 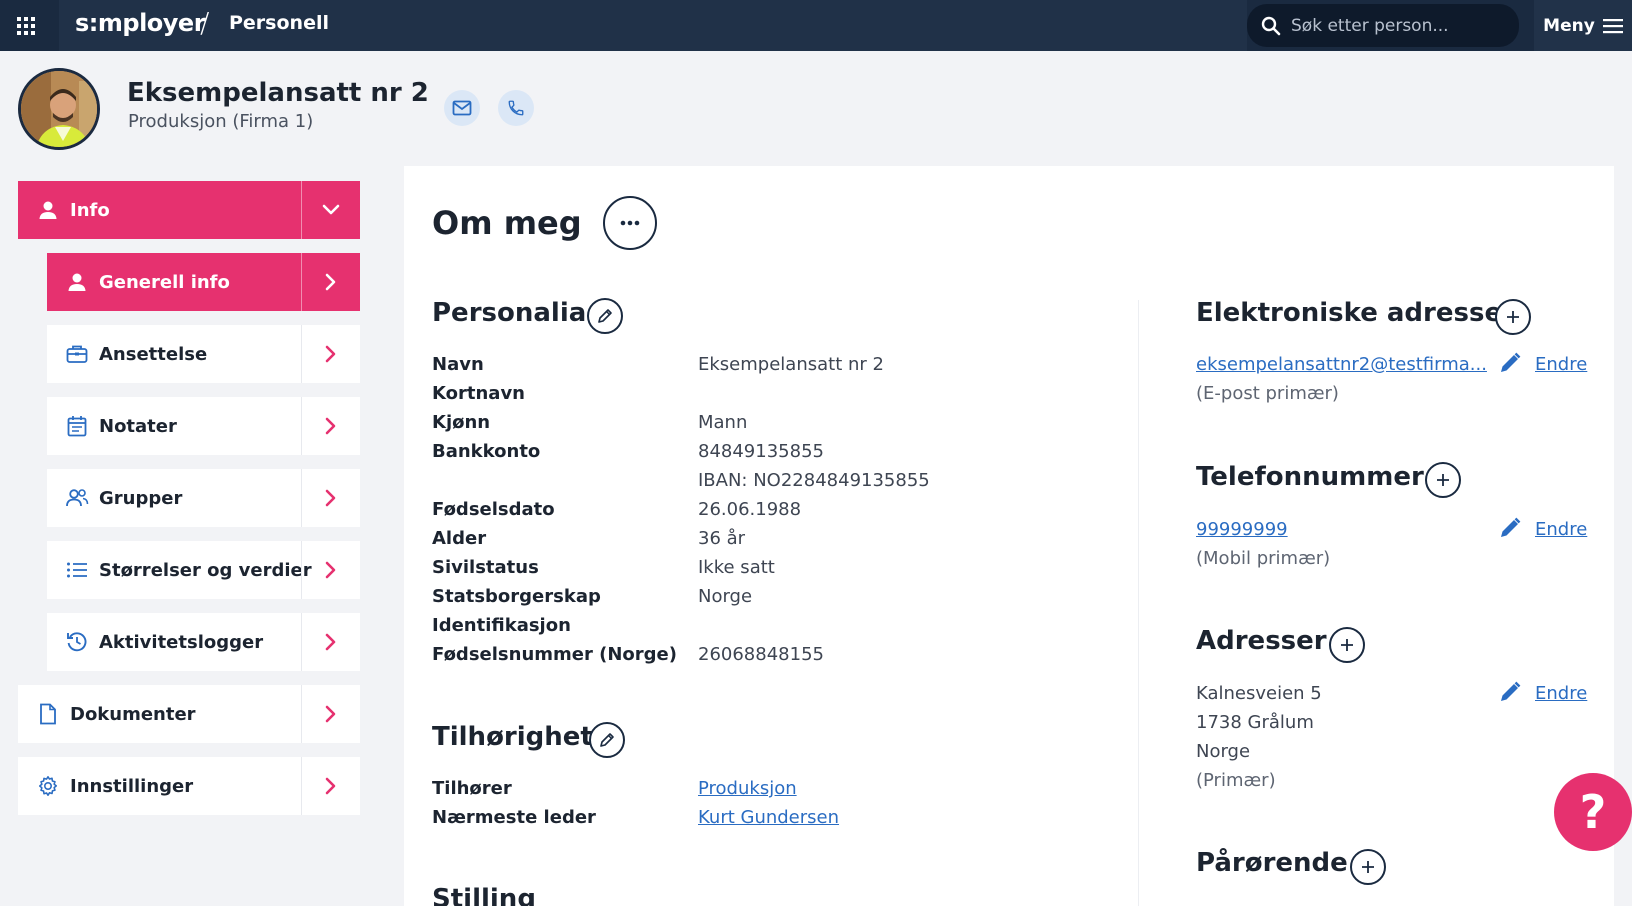 What do you see at coordinates (761, 451) in the screenshot?
I see `field-value-bankkonto: 84849135855` at bounding box center [761, 451].